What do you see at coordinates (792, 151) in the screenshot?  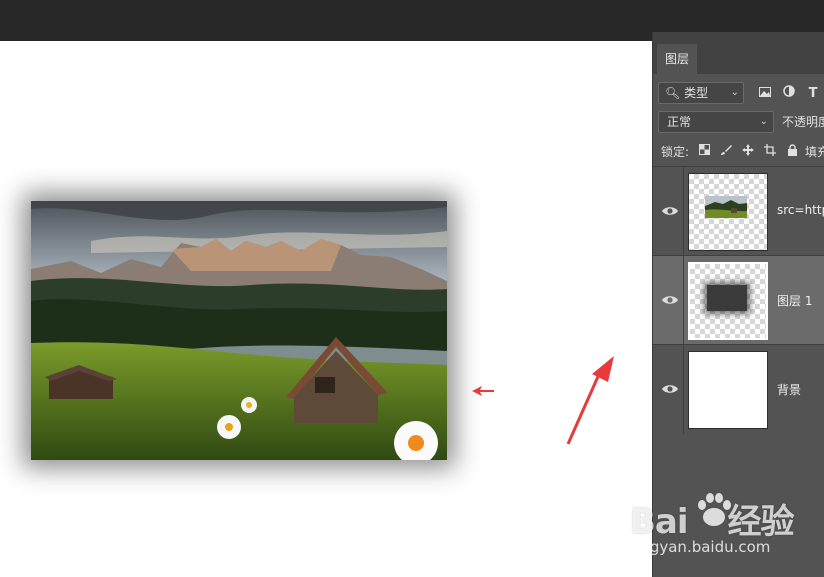 I see `lock-all-icon` at bounding box center [792, 151].